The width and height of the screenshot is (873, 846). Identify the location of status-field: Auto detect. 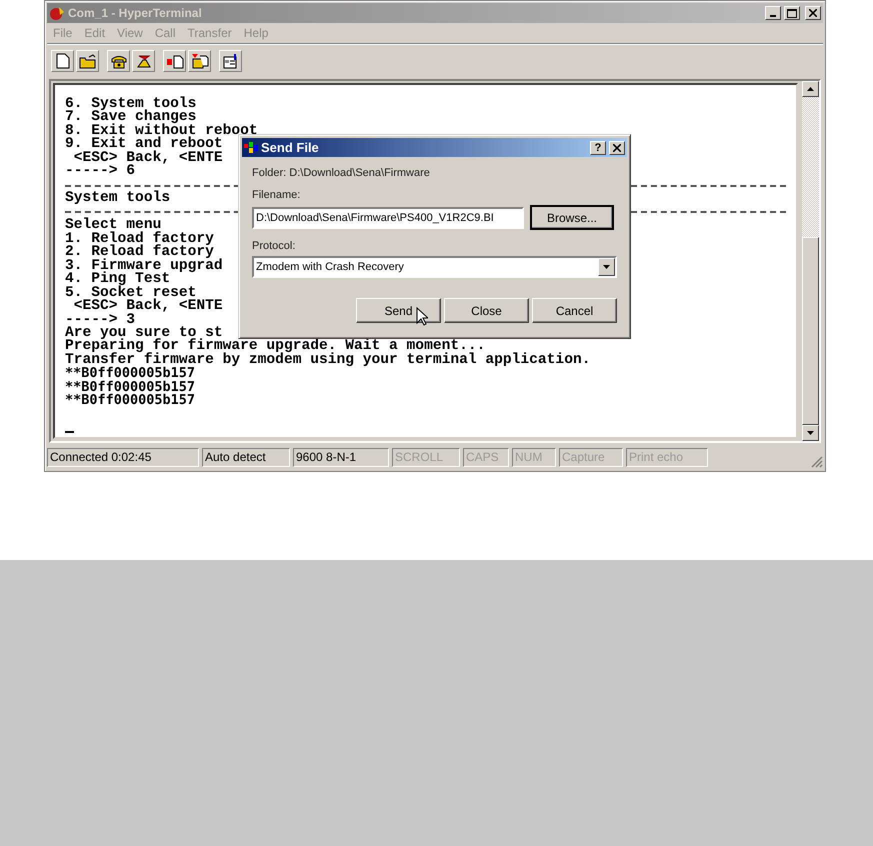
(246, 457).